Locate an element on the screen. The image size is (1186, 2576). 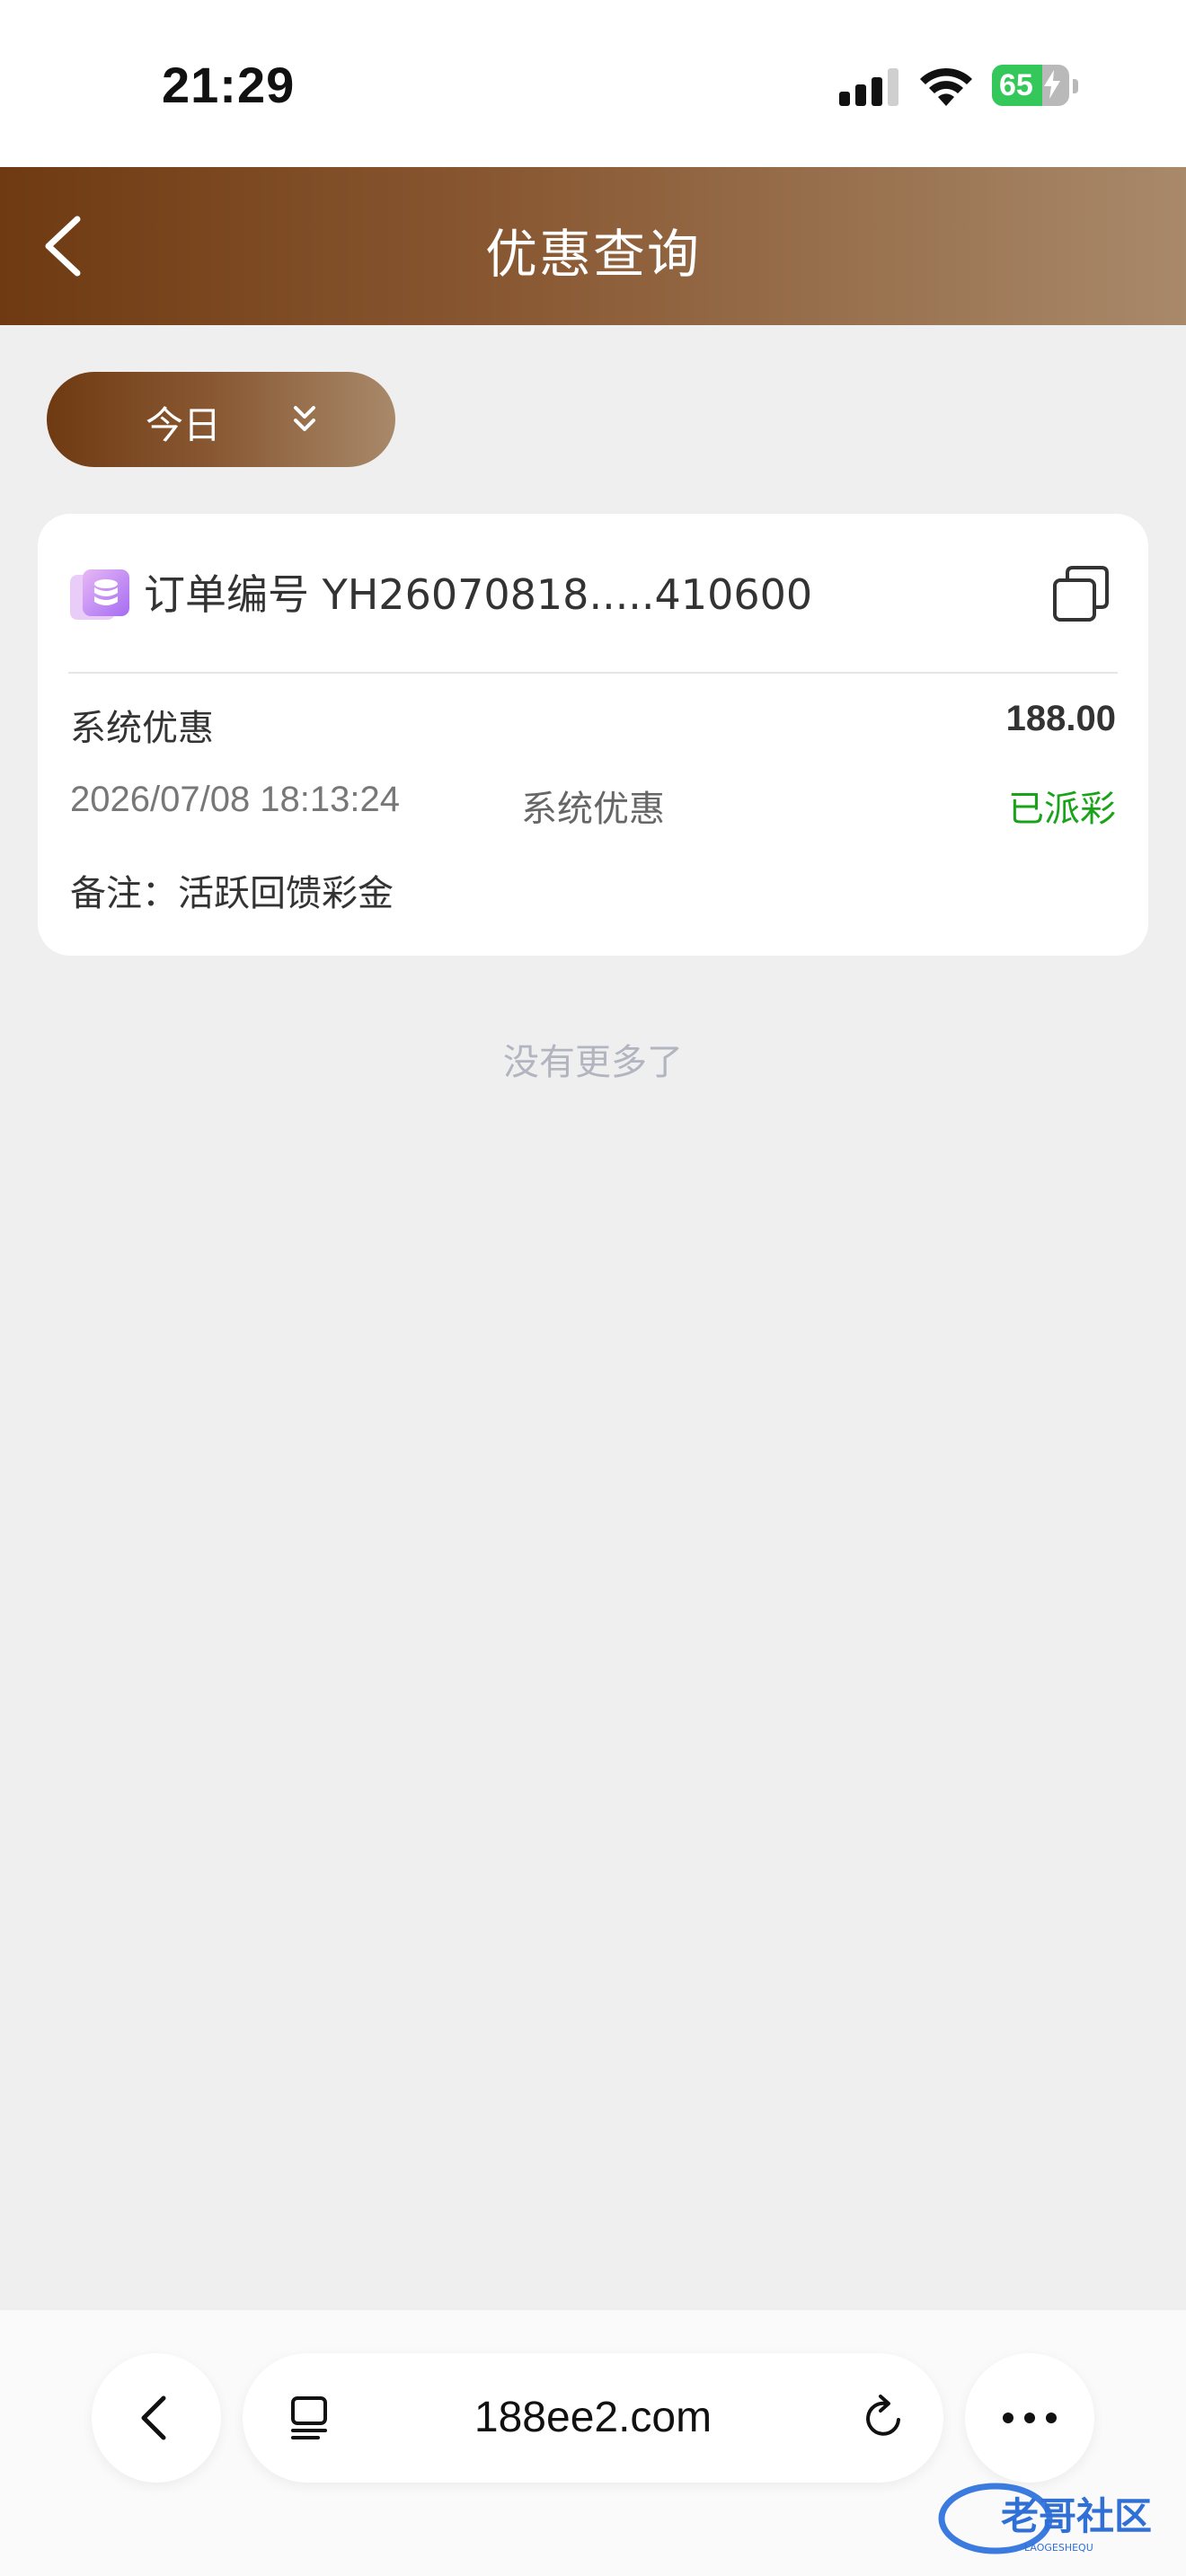
page-title: 优惠查询 is located at coordinates (592, 254).